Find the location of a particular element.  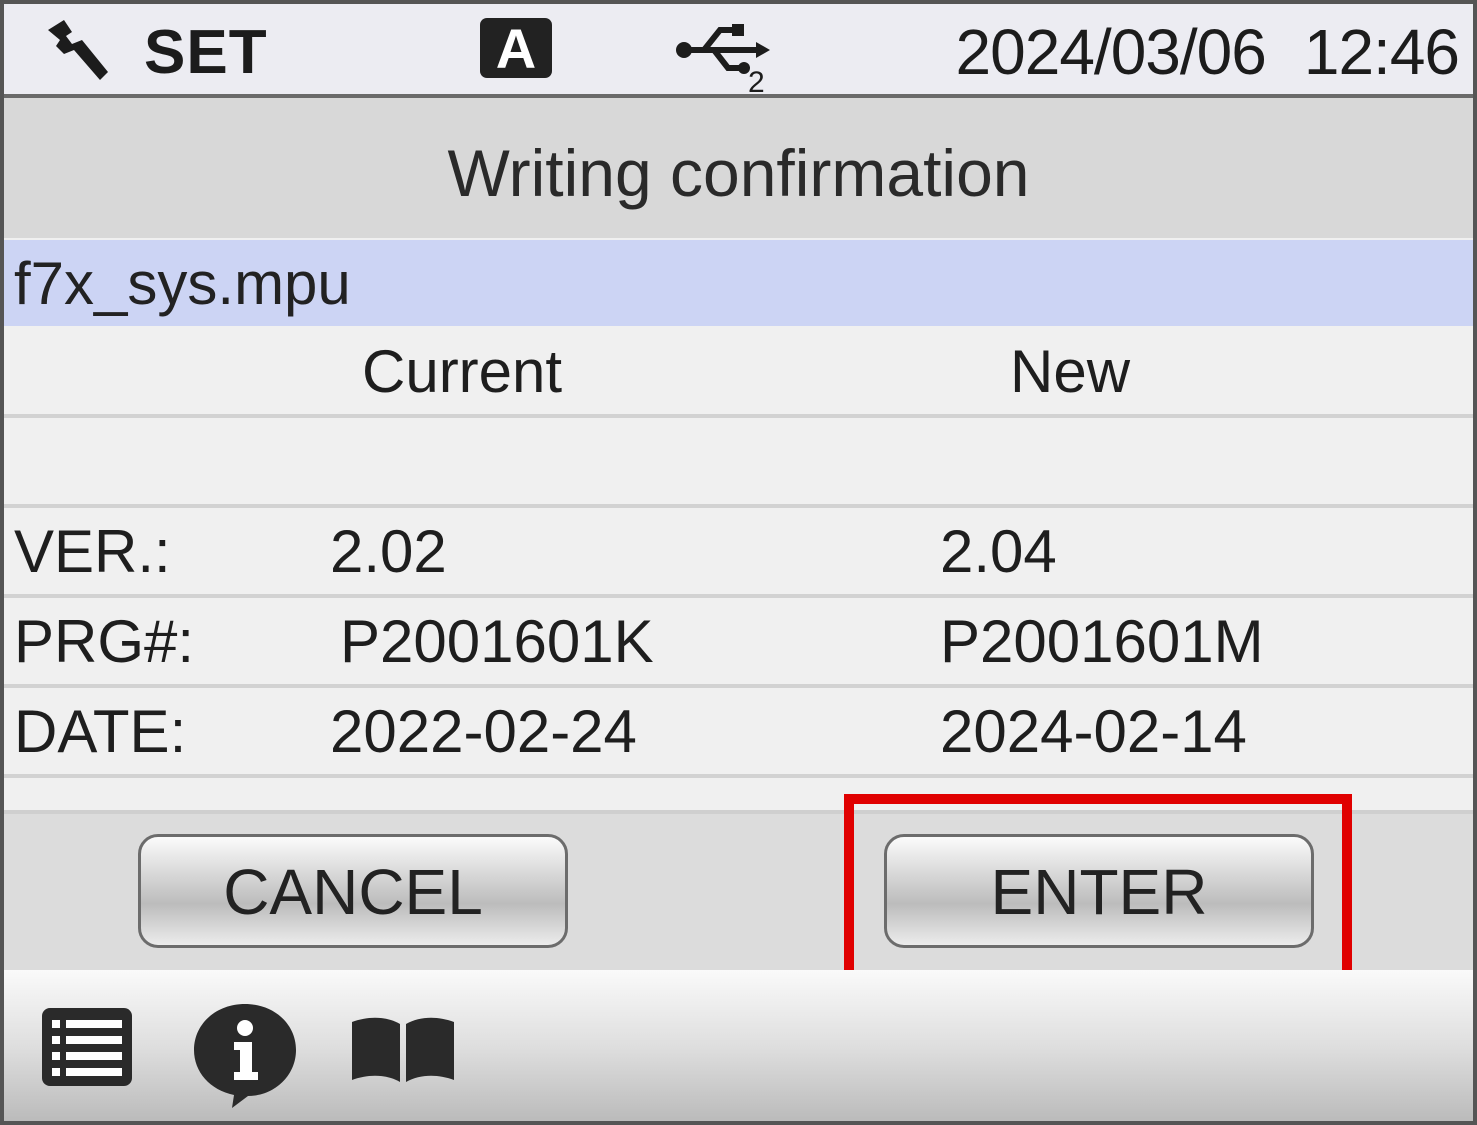

cancel-button: CANCEL is located at coordinates (353, 891).